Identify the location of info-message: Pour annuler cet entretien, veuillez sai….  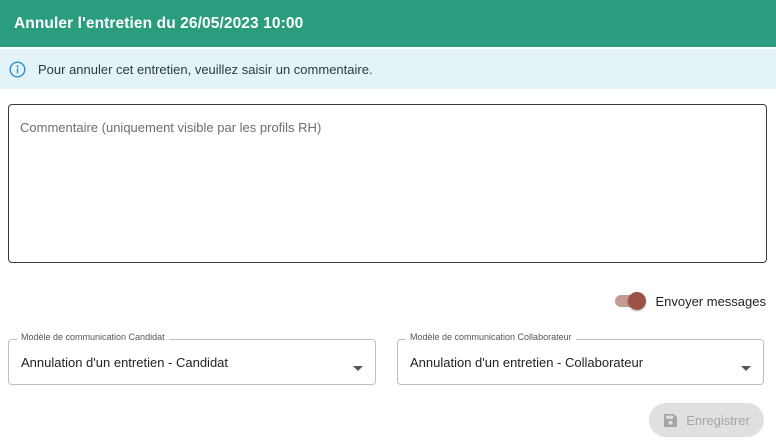
(205, 69).